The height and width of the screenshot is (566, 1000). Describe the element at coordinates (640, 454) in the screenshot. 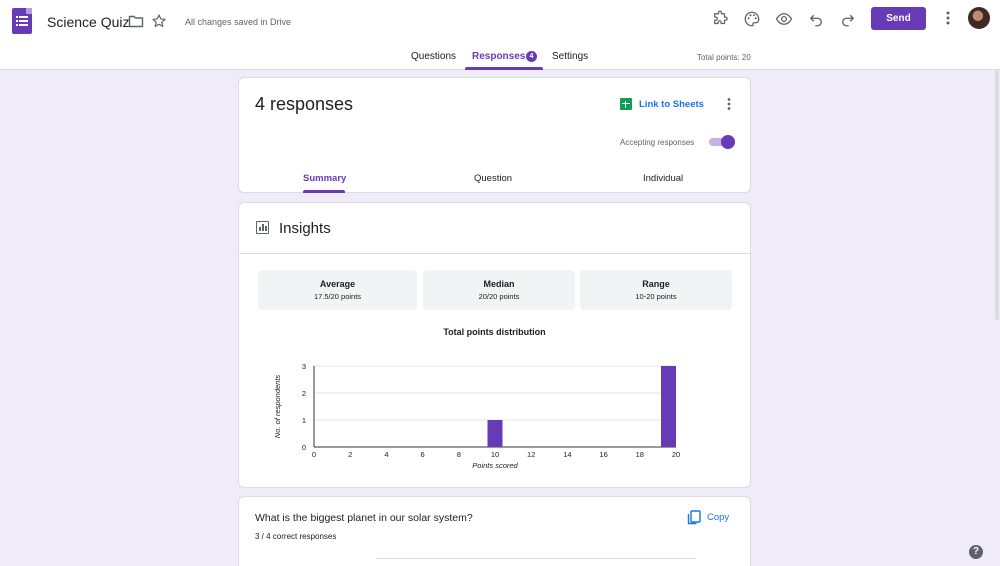

I see `x-tick-label: 18` at that location.